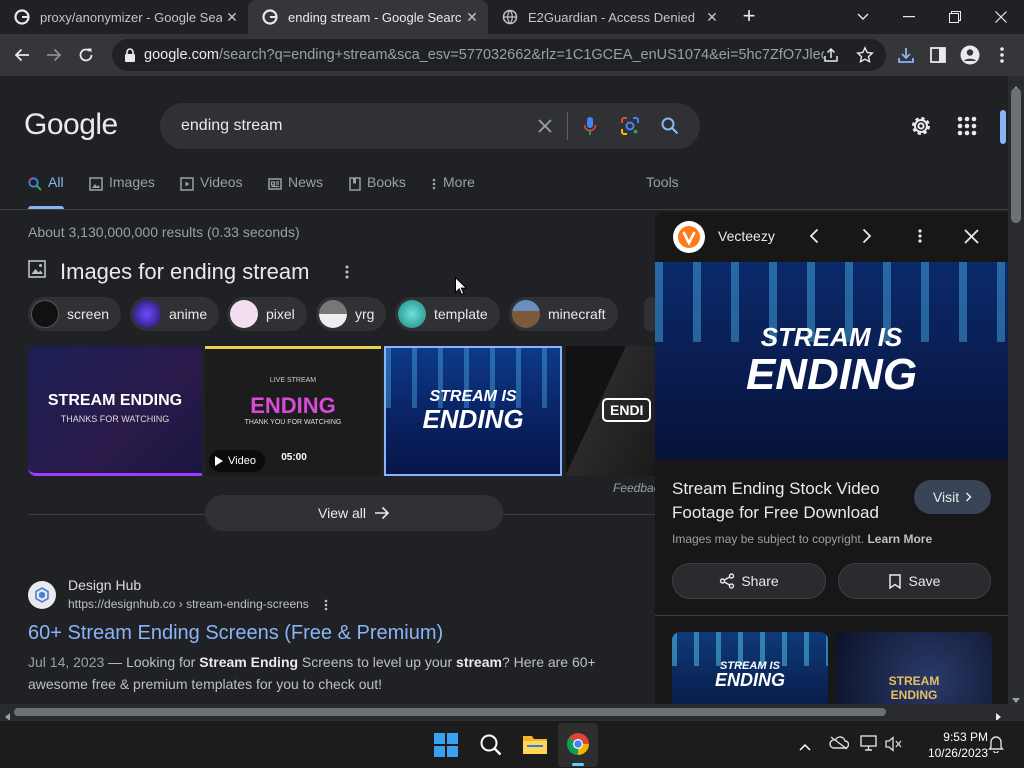 This screenshot has height=768, width=1024. I want to click on lock-icon, so click(130, 55).